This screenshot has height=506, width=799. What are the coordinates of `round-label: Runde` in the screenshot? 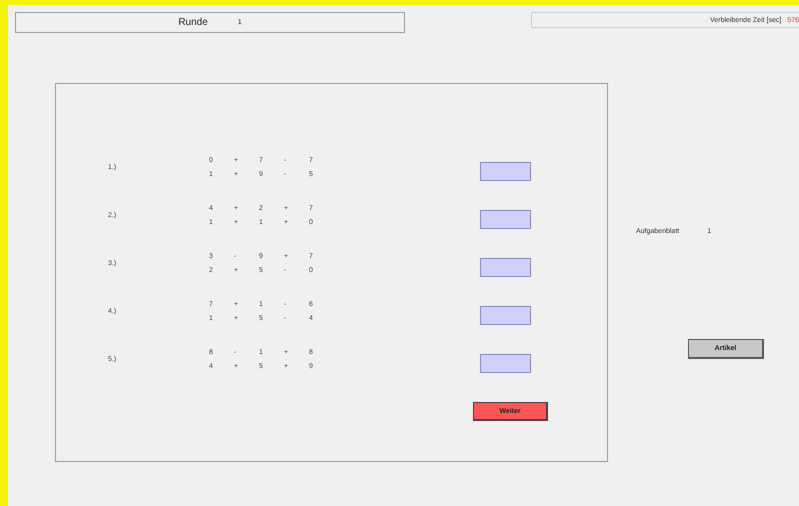 It's located at (193, 22).